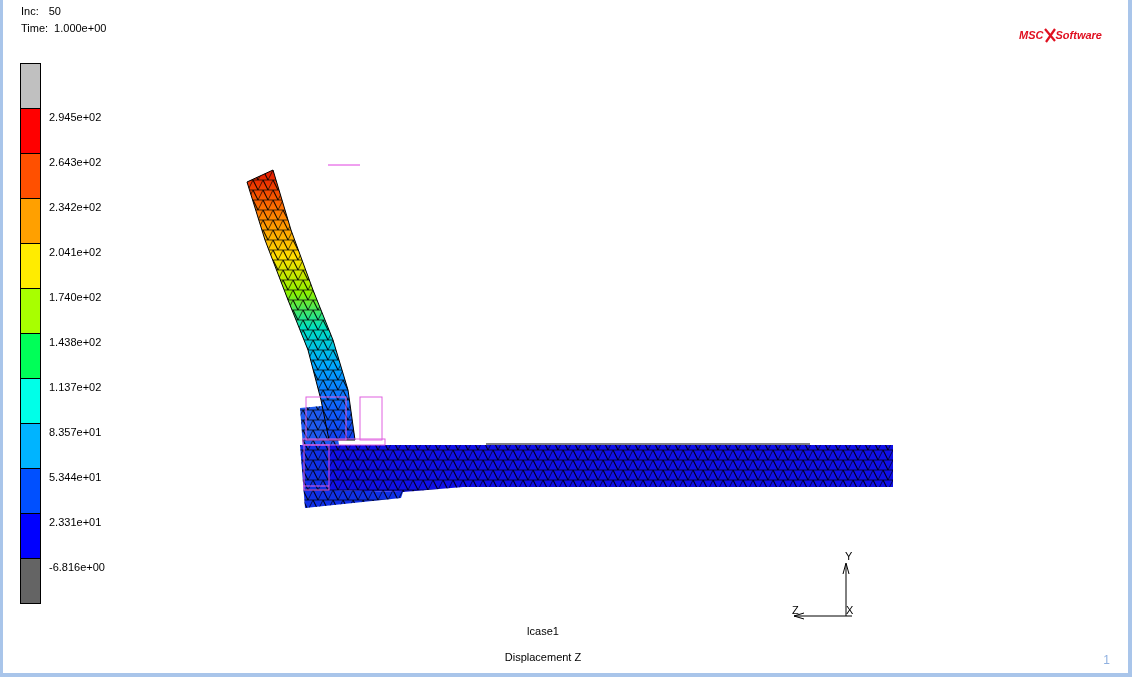 The height and width of the screenshot is (677, 1132). I want to click on axis-label: Z, so click(795, 610).